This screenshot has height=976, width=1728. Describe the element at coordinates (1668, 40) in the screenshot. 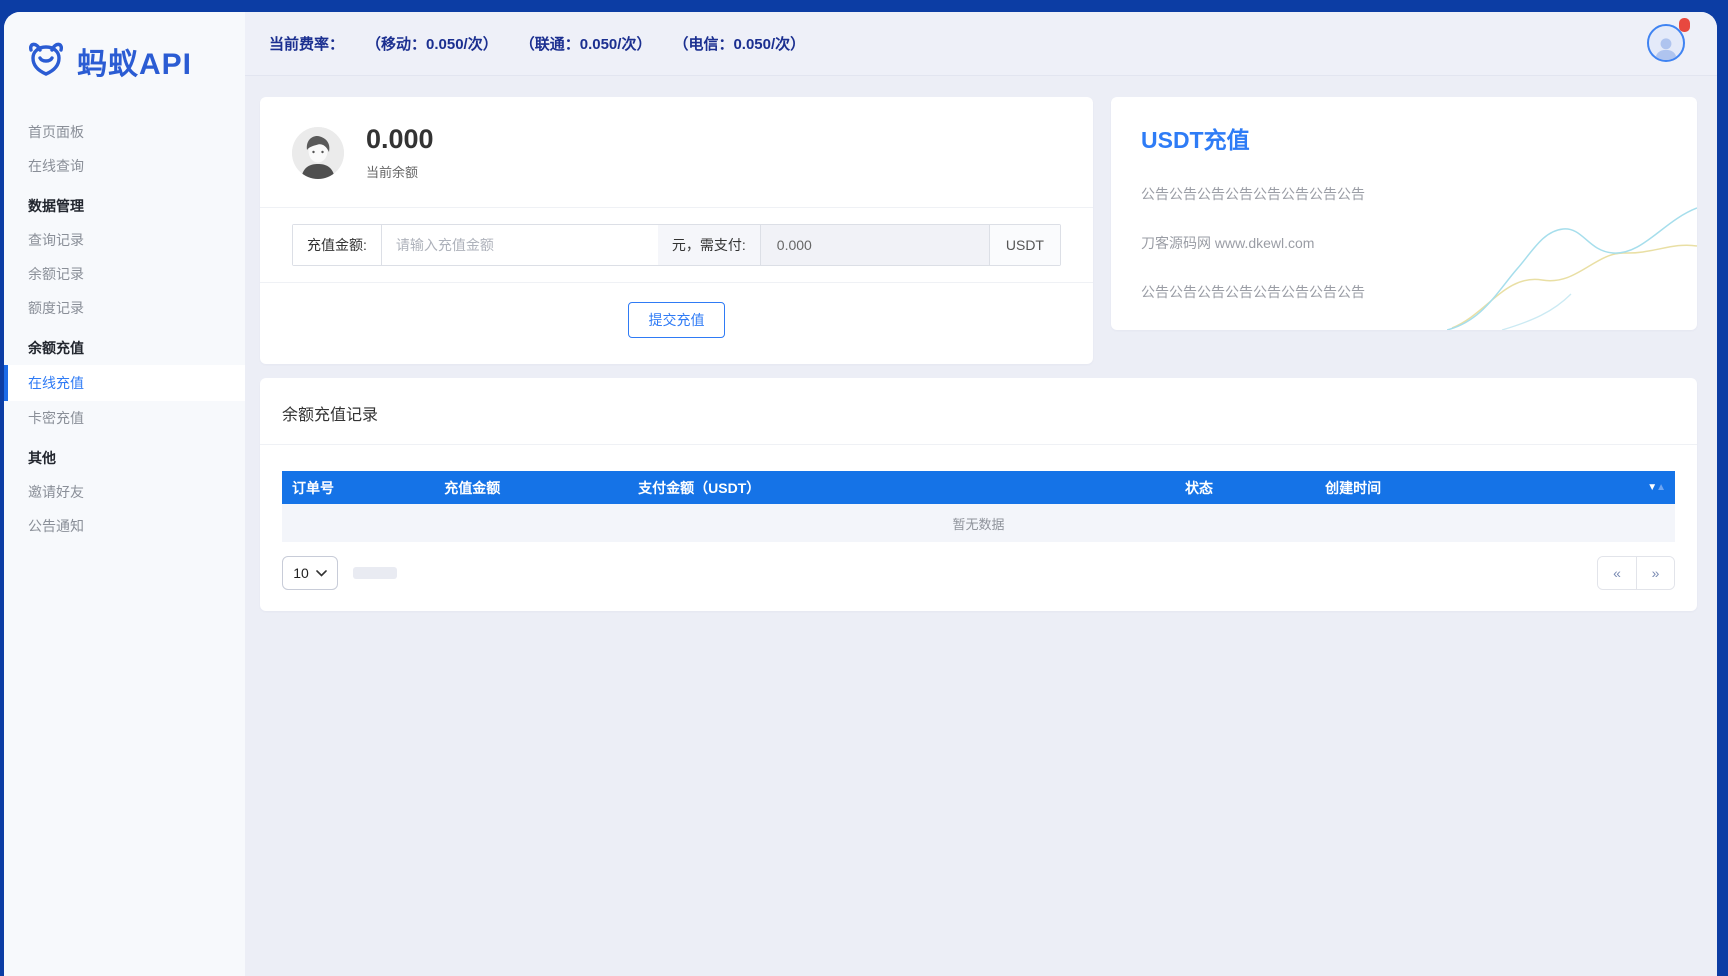

I see `user-avatar-button` at that location.